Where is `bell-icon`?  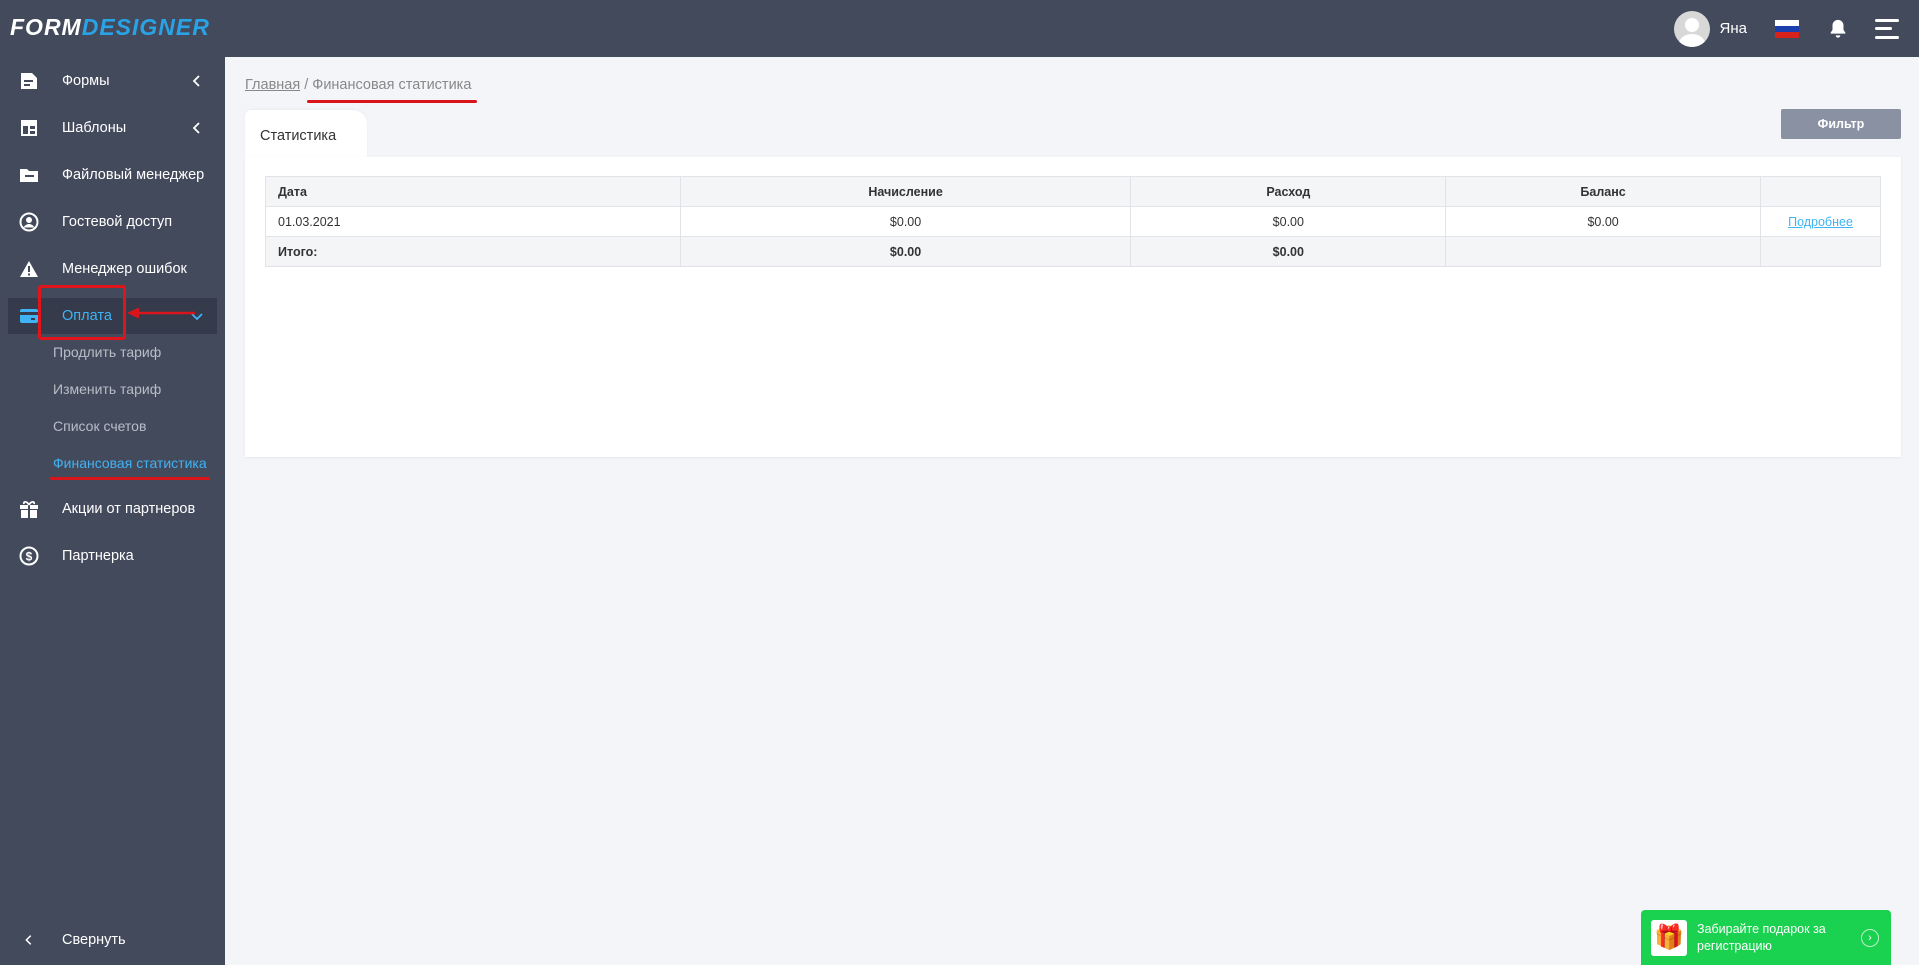 bell-icon is located at coordinates (1838, 29).